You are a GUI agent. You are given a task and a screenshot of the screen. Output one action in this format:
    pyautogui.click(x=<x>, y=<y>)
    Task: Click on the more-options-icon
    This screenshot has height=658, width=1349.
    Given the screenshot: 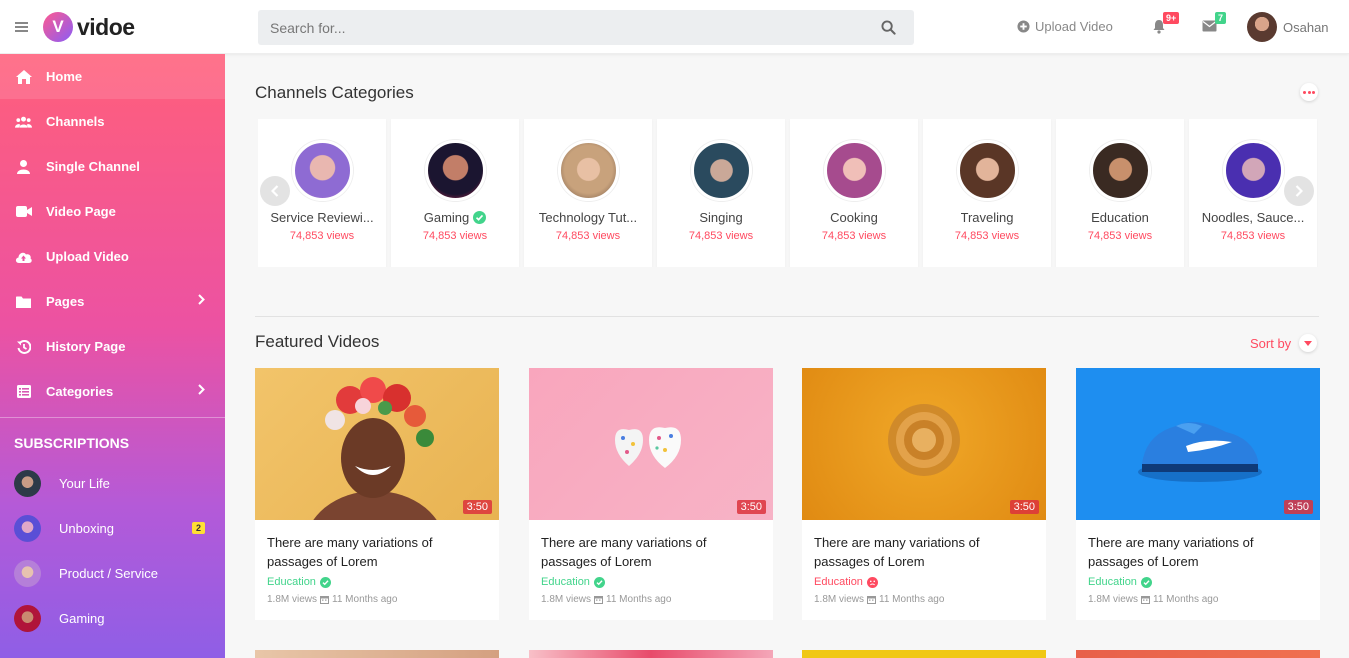 What is the action you would take?
    pyautogui.click(x=1309, y=92)
    